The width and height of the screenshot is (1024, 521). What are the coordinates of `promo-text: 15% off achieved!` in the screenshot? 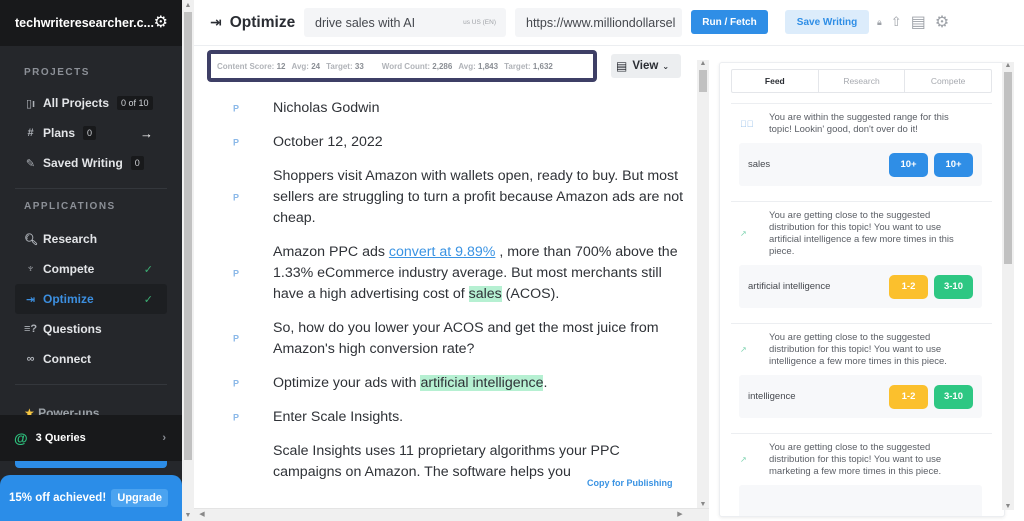 It's located at (58, 498).